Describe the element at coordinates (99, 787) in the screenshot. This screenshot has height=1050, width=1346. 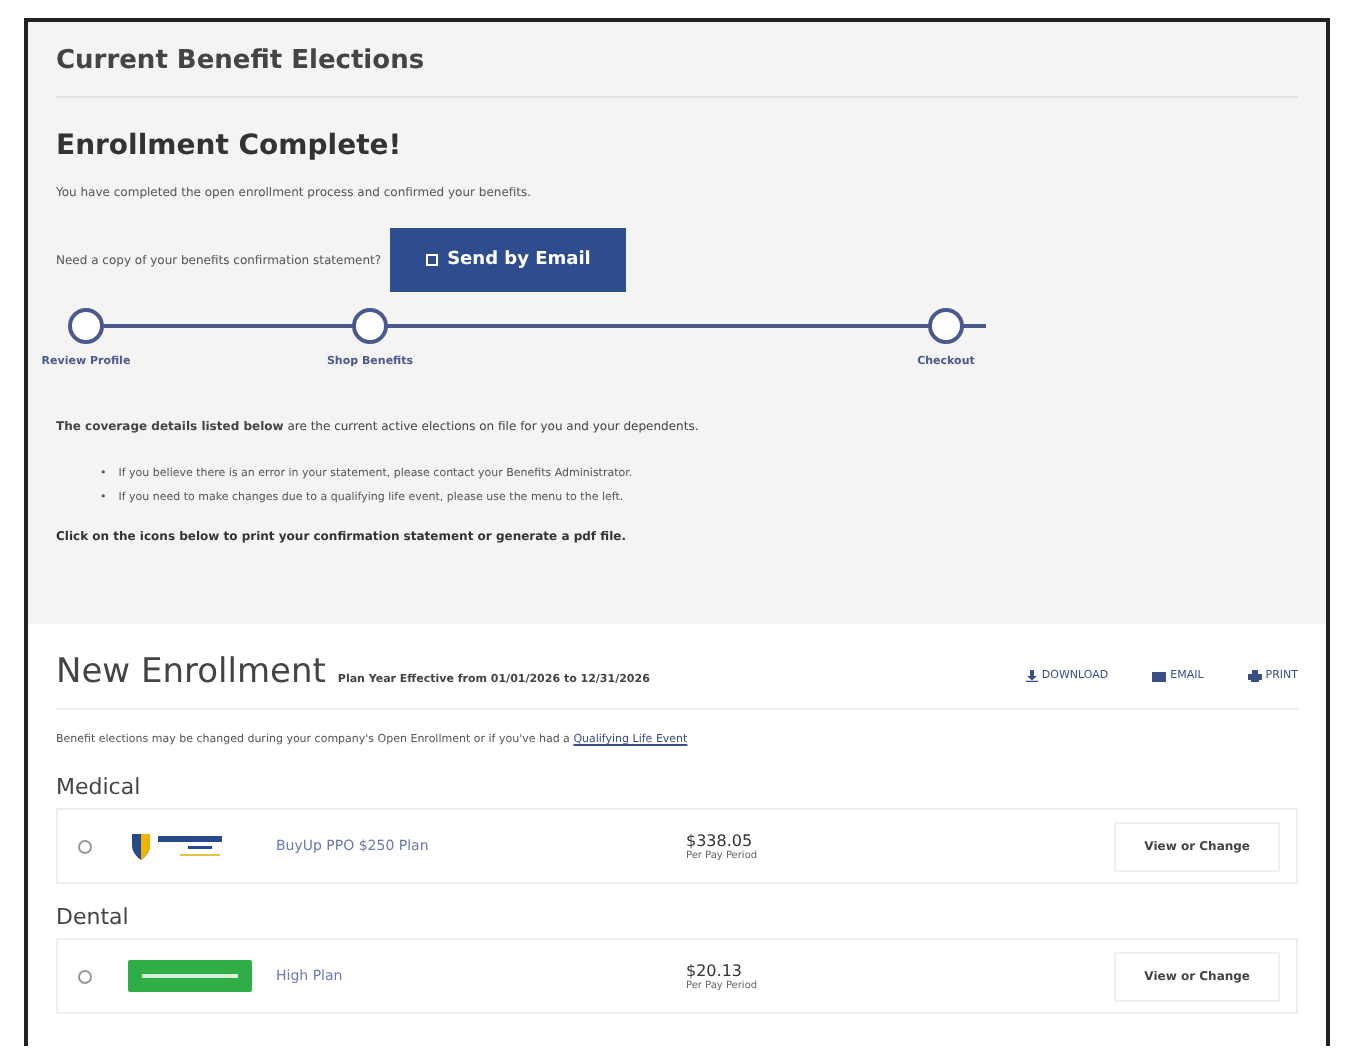
I see `category-heading: Medical` at that location.